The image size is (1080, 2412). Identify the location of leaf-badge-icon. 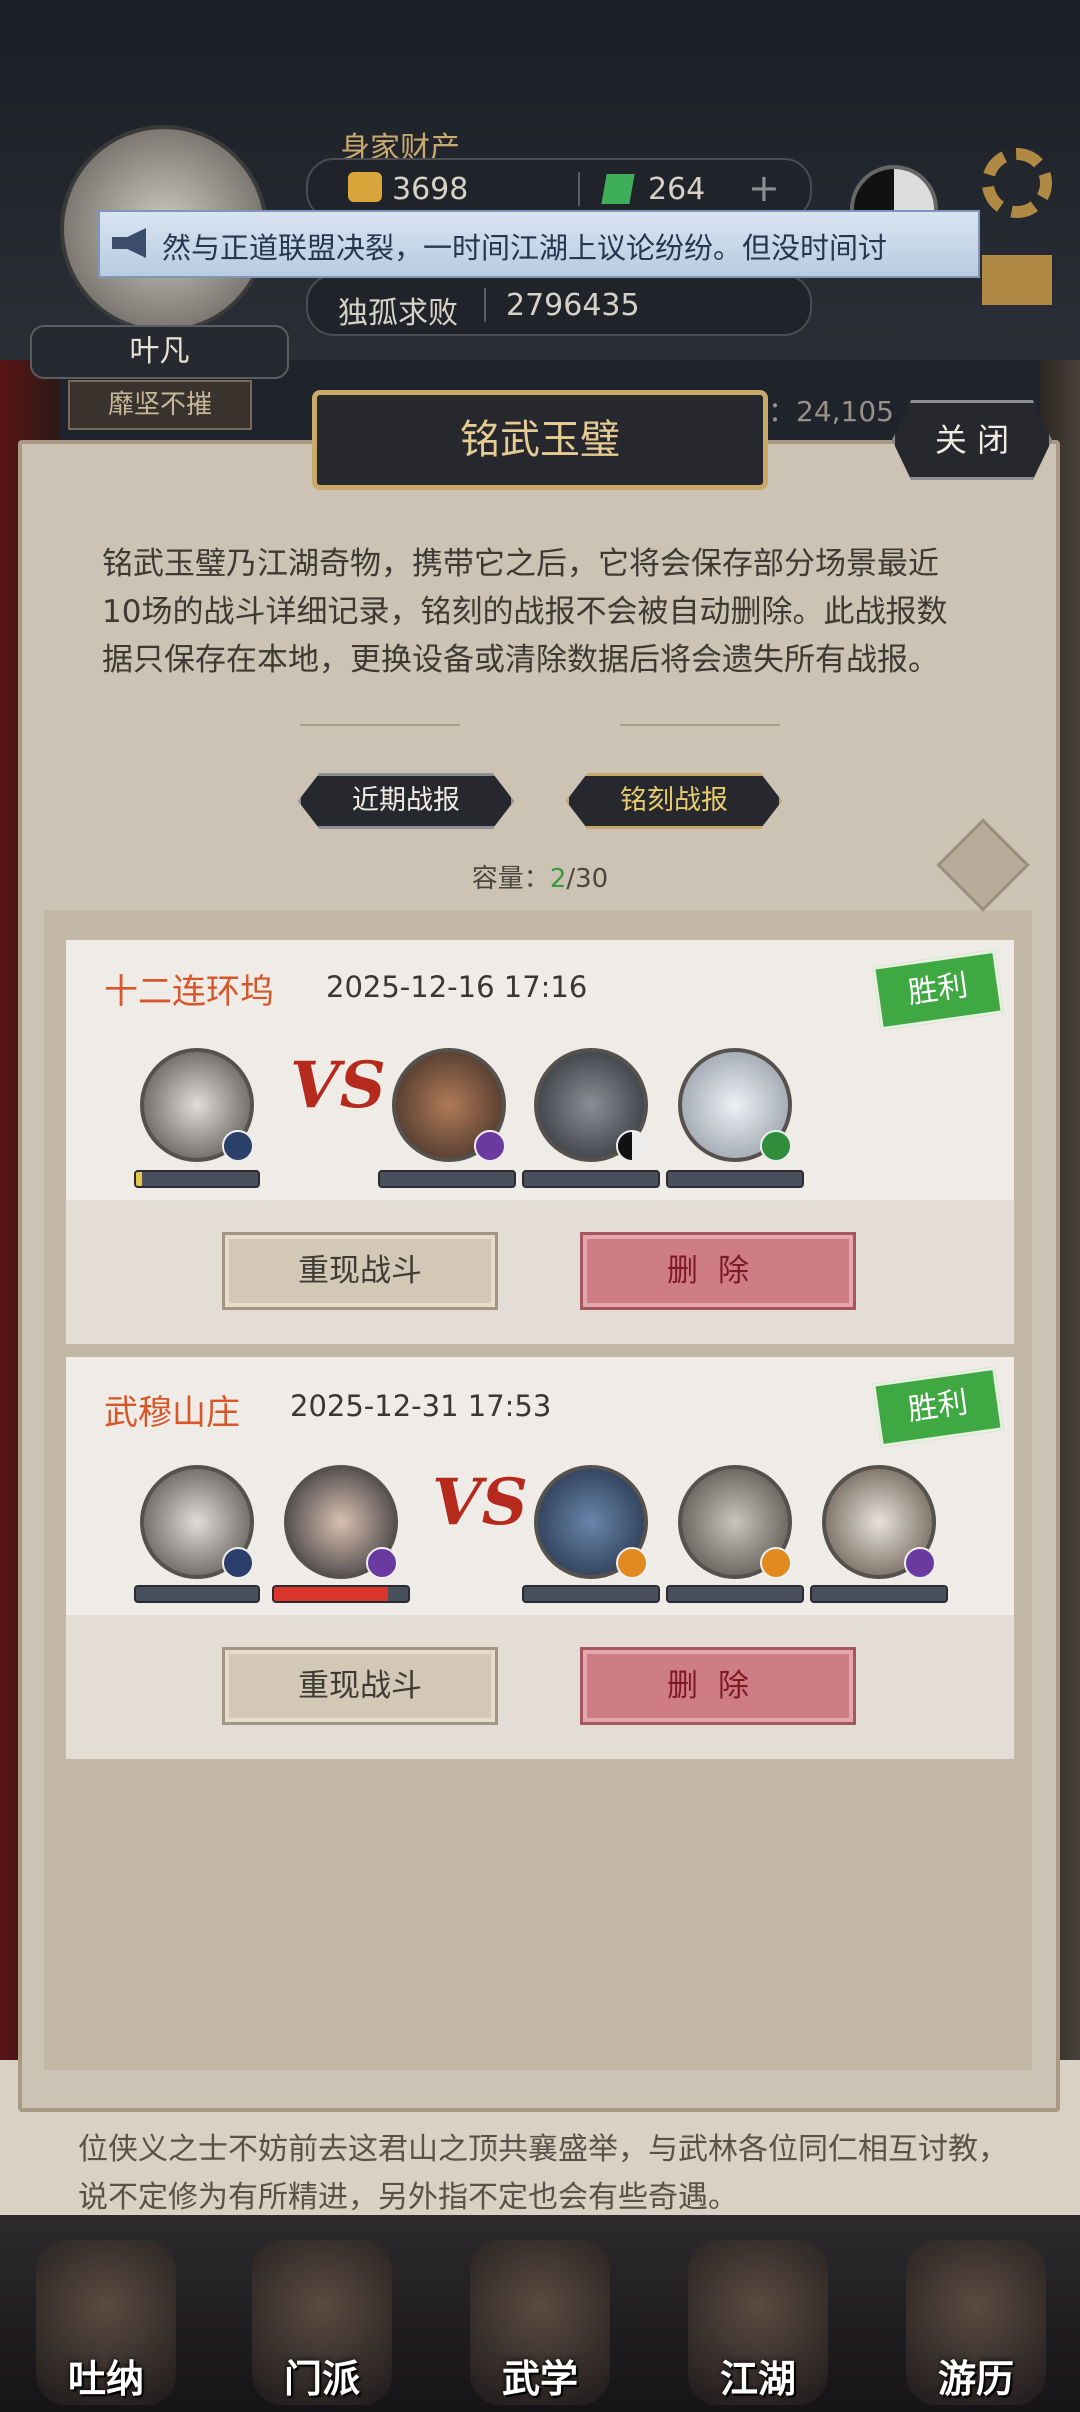
(776, 1146).